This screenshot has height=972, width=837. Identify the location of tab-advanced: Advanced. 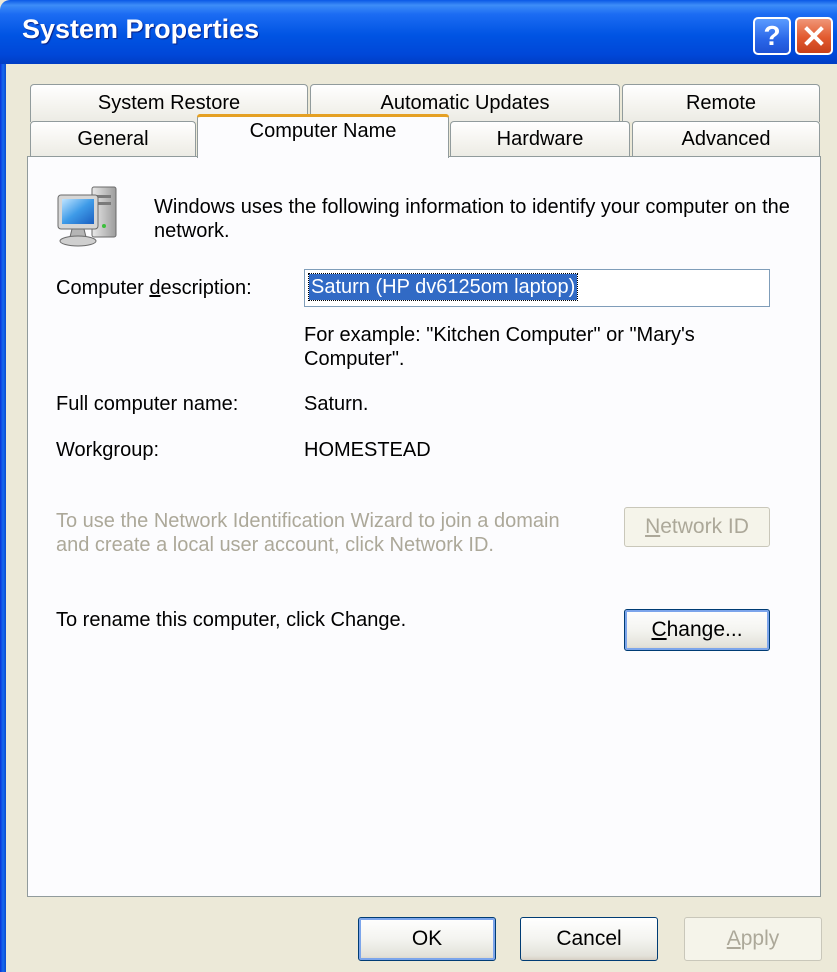
(726, 139).